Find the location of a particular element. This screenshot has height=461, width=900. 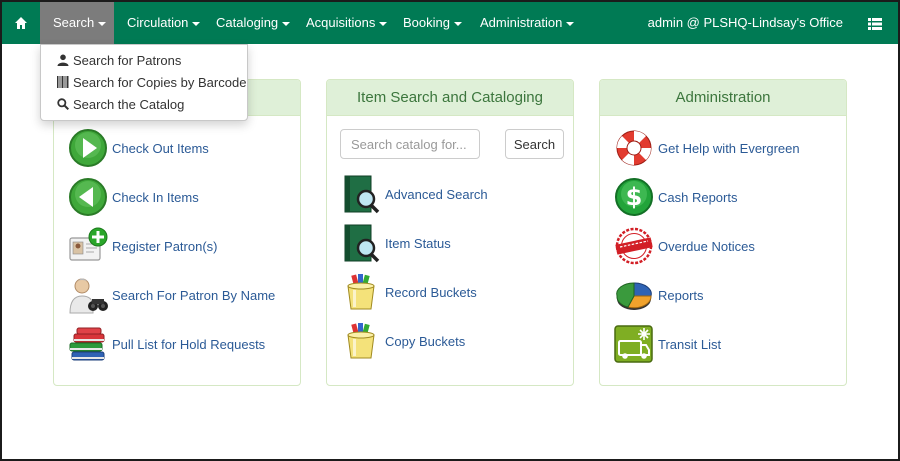

link-label: Reports is located at coordinates (681, 295).